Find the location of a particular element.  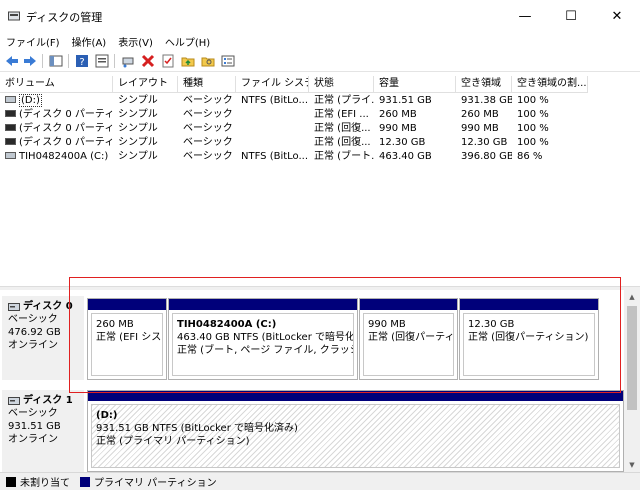

minimize-button: — is located at coordinates (525, 16).